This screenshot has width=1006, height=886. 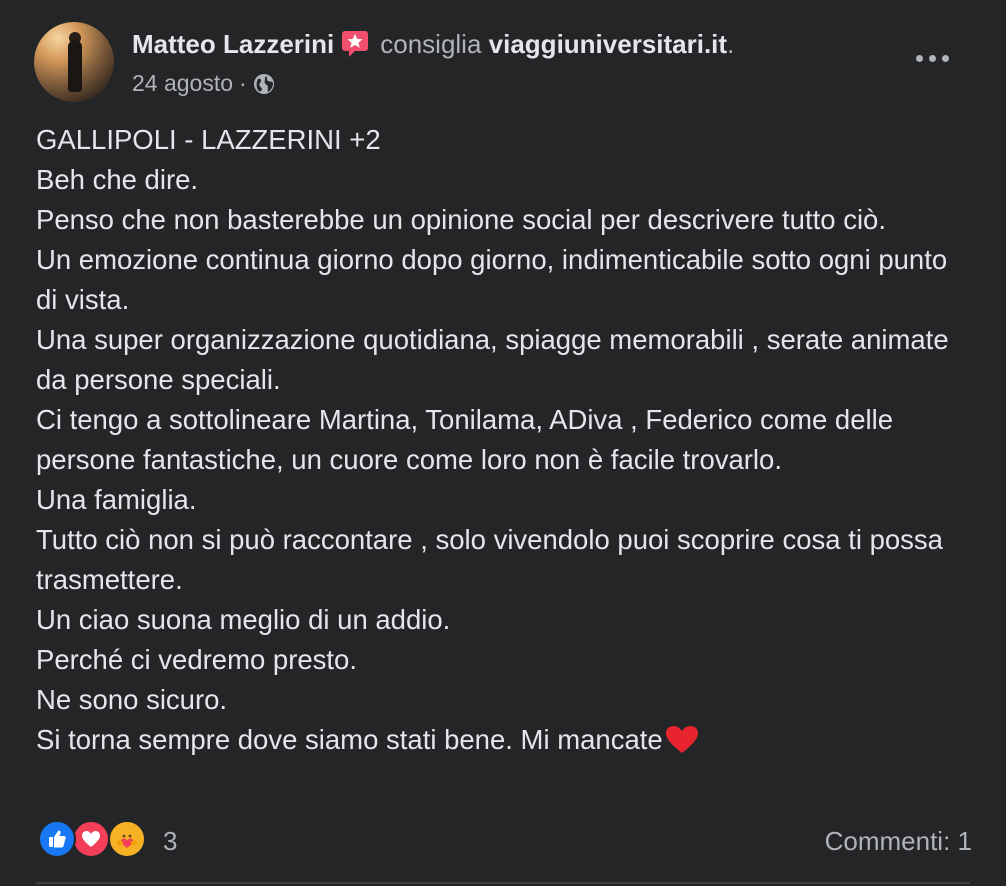 What do you see at coordinates (182, 83) in the screenshot?
I see `post-date: 24 agosto` at bounding box center [182, 83].